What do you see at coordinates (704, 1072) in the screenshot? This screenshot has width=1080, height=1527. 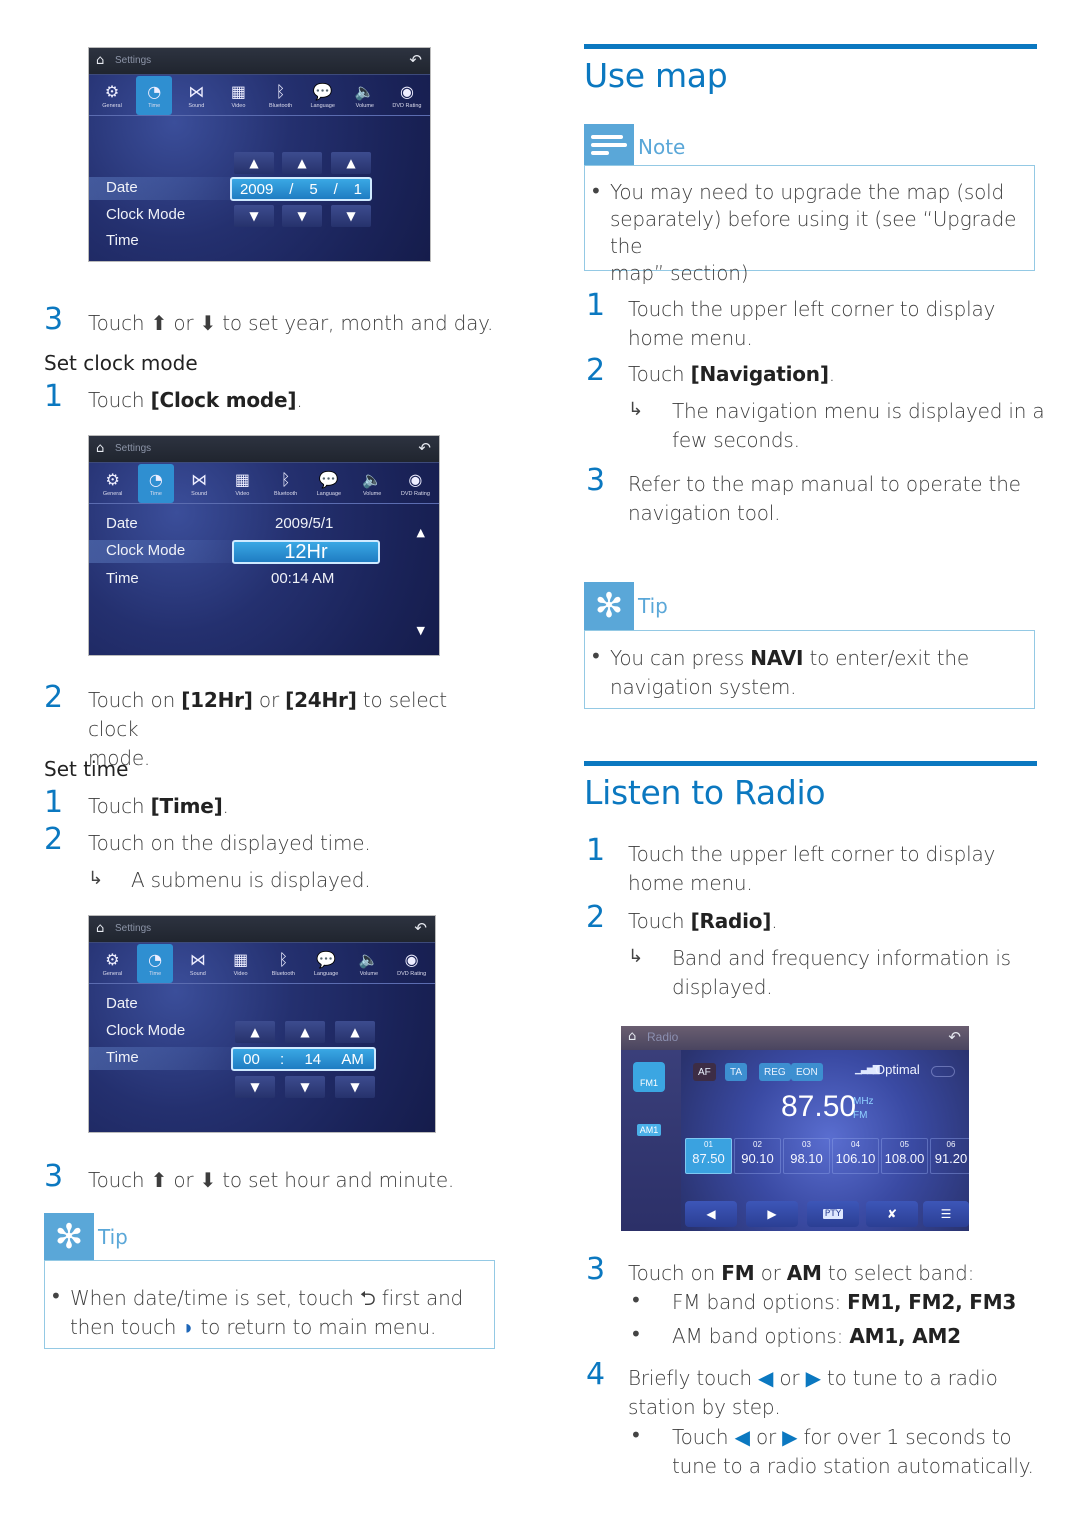 I see `flag-af: AF` at bounding box center [704, 1072].